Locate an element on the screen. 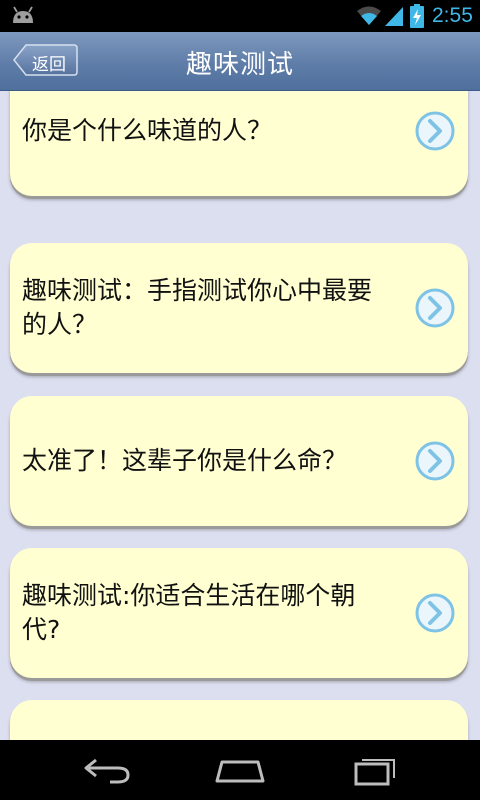 This screenshot has height=800, width=480. list-item-text: 趣味测试:你适合生活在哪个朝代? is located at coordinates (189, 612).